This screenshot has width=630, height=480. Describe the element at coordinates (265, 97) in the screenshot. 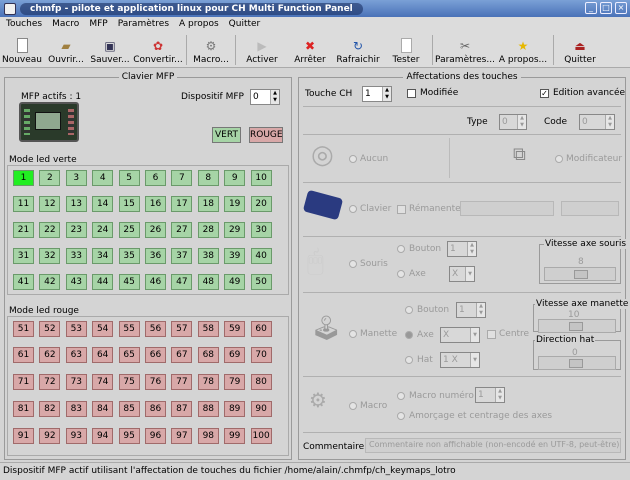

I see `dispositif-mfp-spinbox: 0 ▲ ▼` at that location.